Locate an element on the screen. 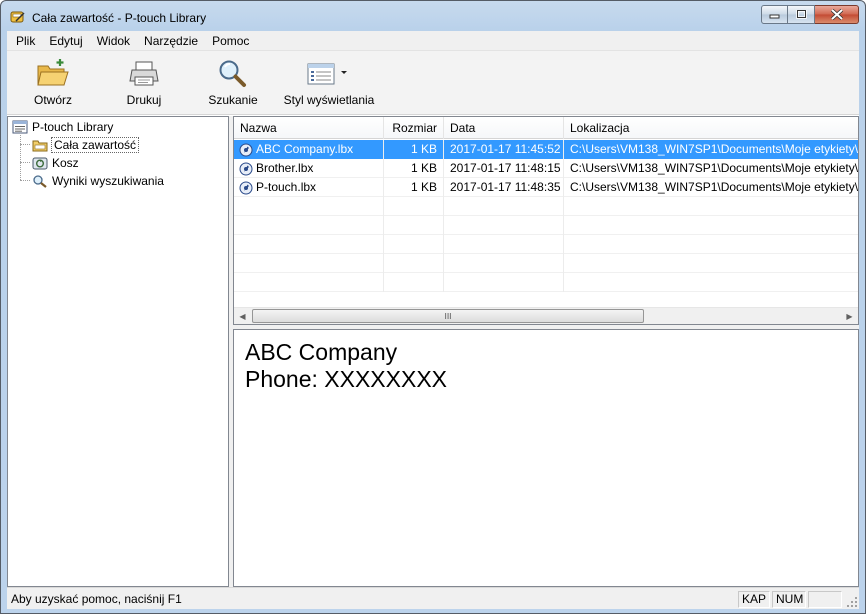  preview-line: ABC Company is located at coordinates (321, 352).